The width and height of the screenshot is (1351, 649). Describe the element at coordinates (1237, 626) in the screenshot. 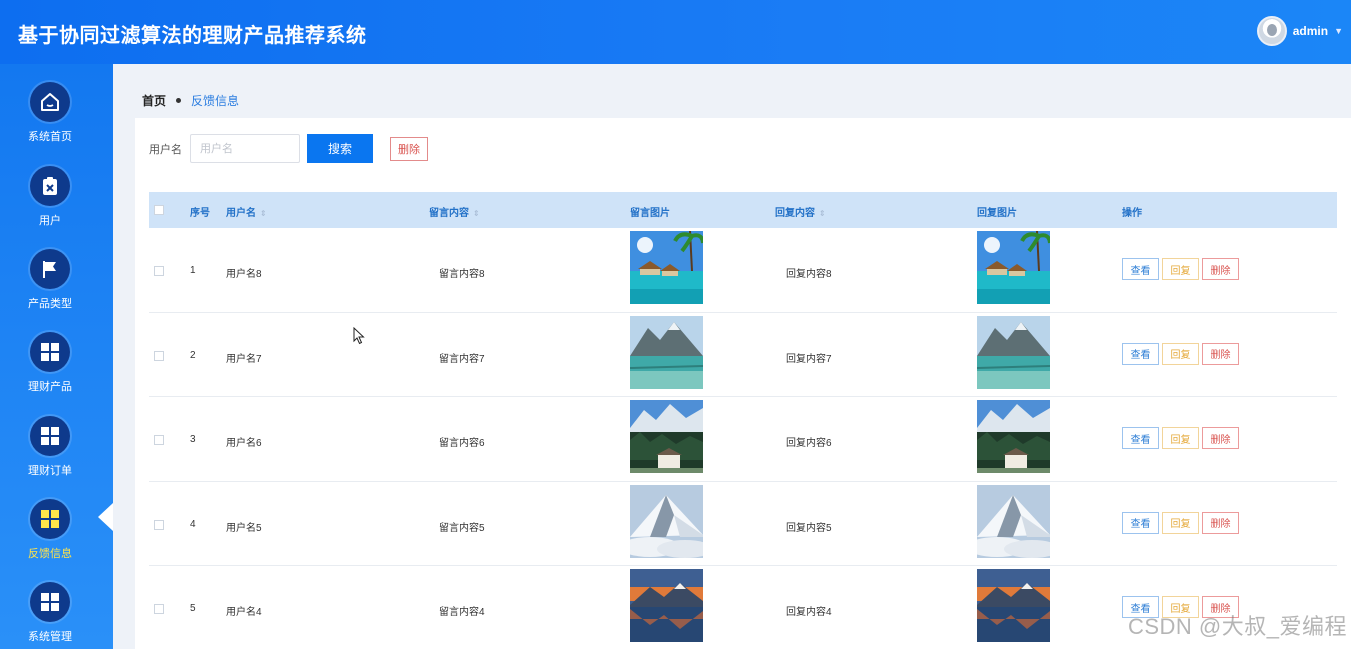

I see `watermark: CSDN @大叔_爱编程` at that location.